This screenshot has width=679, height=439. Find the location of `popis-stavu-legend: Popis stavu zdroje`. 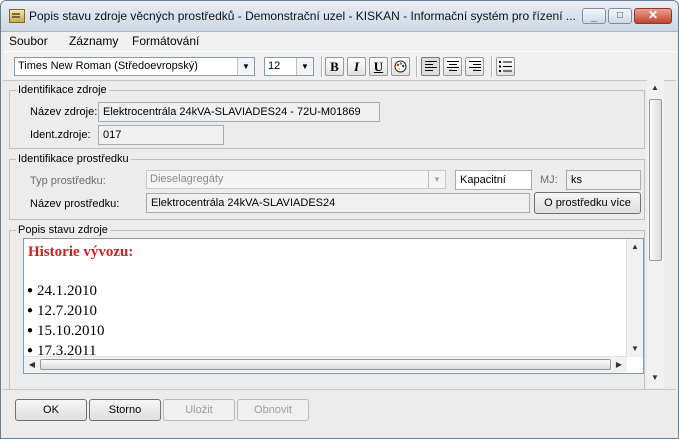

popis-stavu-legend: Popis stavu zdroje is located at coordinates (63, 230).